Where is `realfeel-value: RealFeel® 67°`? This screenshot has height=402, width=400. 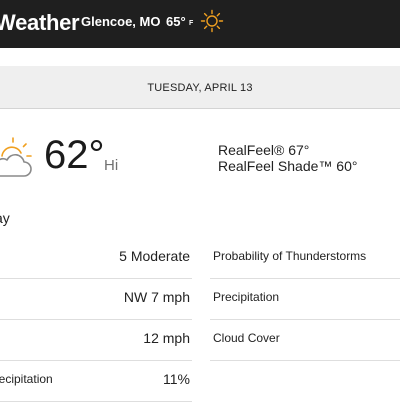 realfeel-value: RealFeel® 67° is located at coordinates (264, 150).